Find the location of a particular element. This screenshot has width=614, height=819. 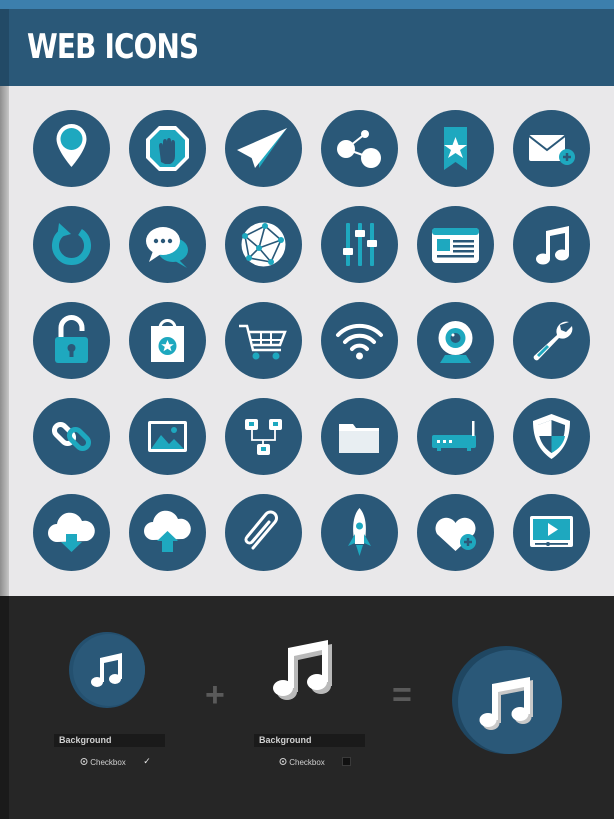

webcam-icon is located at coordinates (455, 340).